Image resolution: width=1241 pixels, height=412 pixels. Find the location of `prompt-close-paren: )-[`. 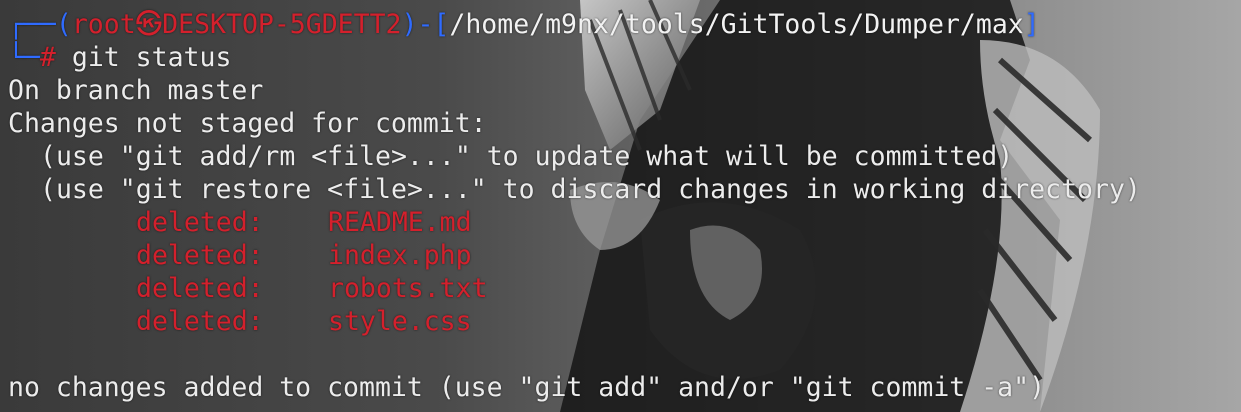

prompt-close-paren: )-[ is located at coordinates (425, 24).